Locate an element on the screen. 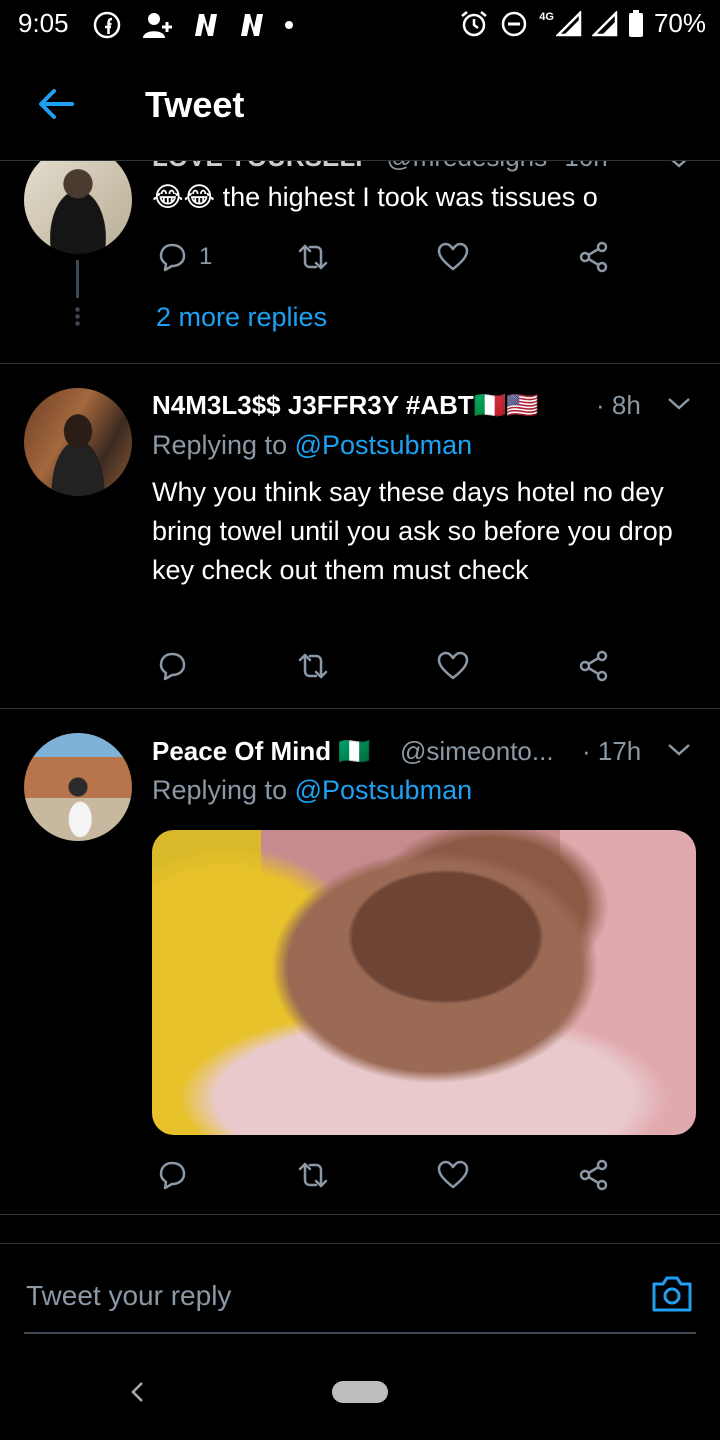  tweet-time: · 8h is located at coordinates (618, 405).